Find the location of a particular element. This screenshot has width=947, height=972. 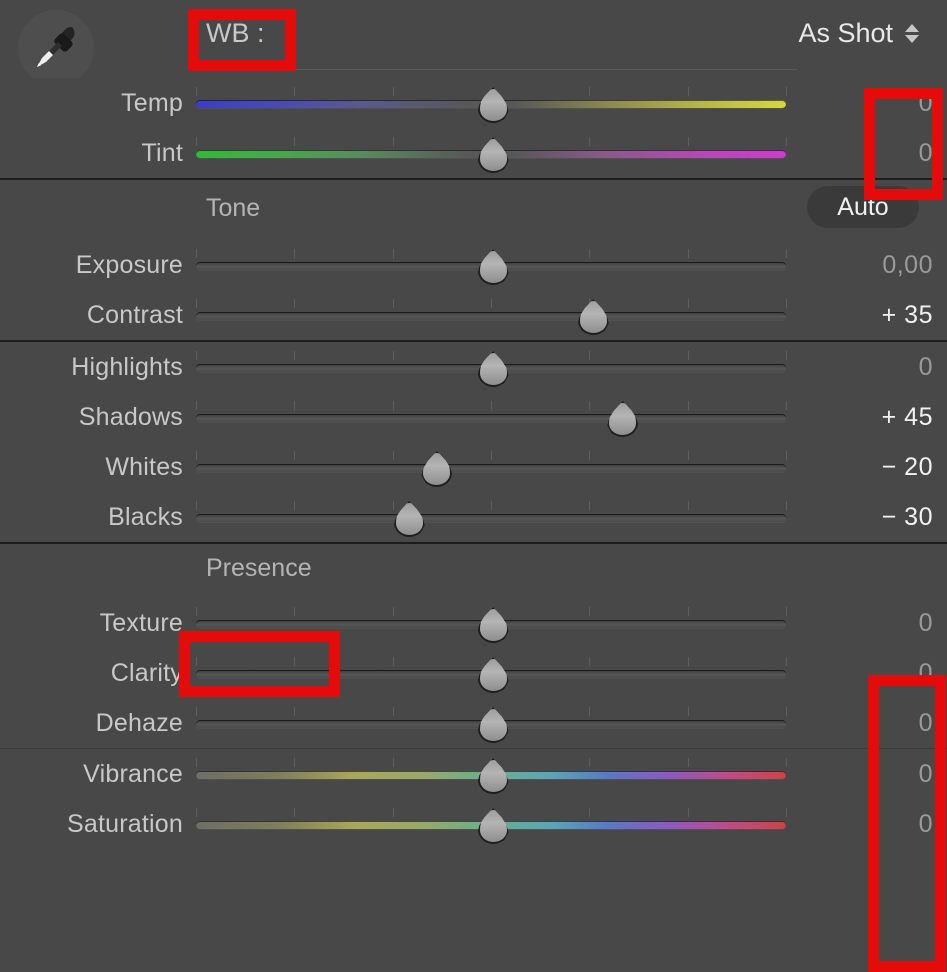

tone-title: Tone is located at coordinates (233, 208).